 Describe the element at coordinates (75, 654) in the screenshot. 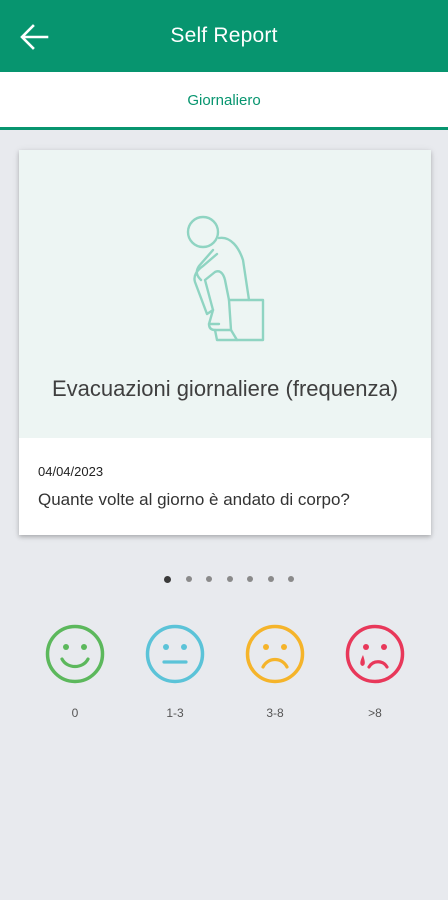

I see `happy-face-icon` at that location.